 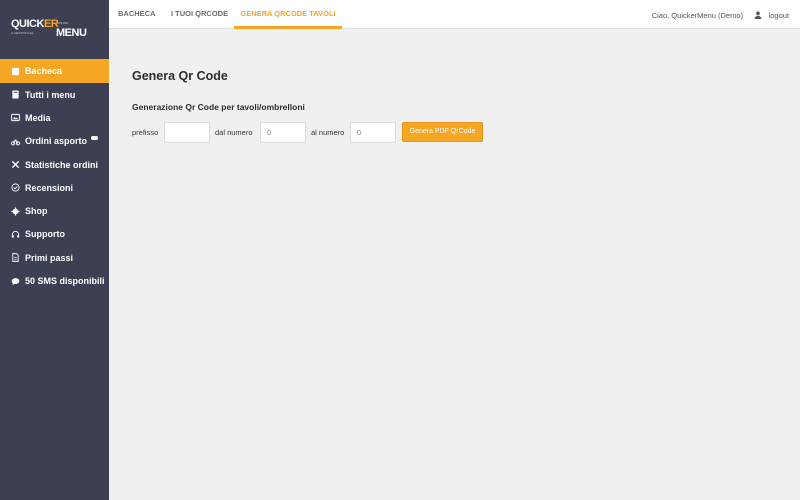 I want to click on sidebar-item-media: Media, so click(x=54, y=117).